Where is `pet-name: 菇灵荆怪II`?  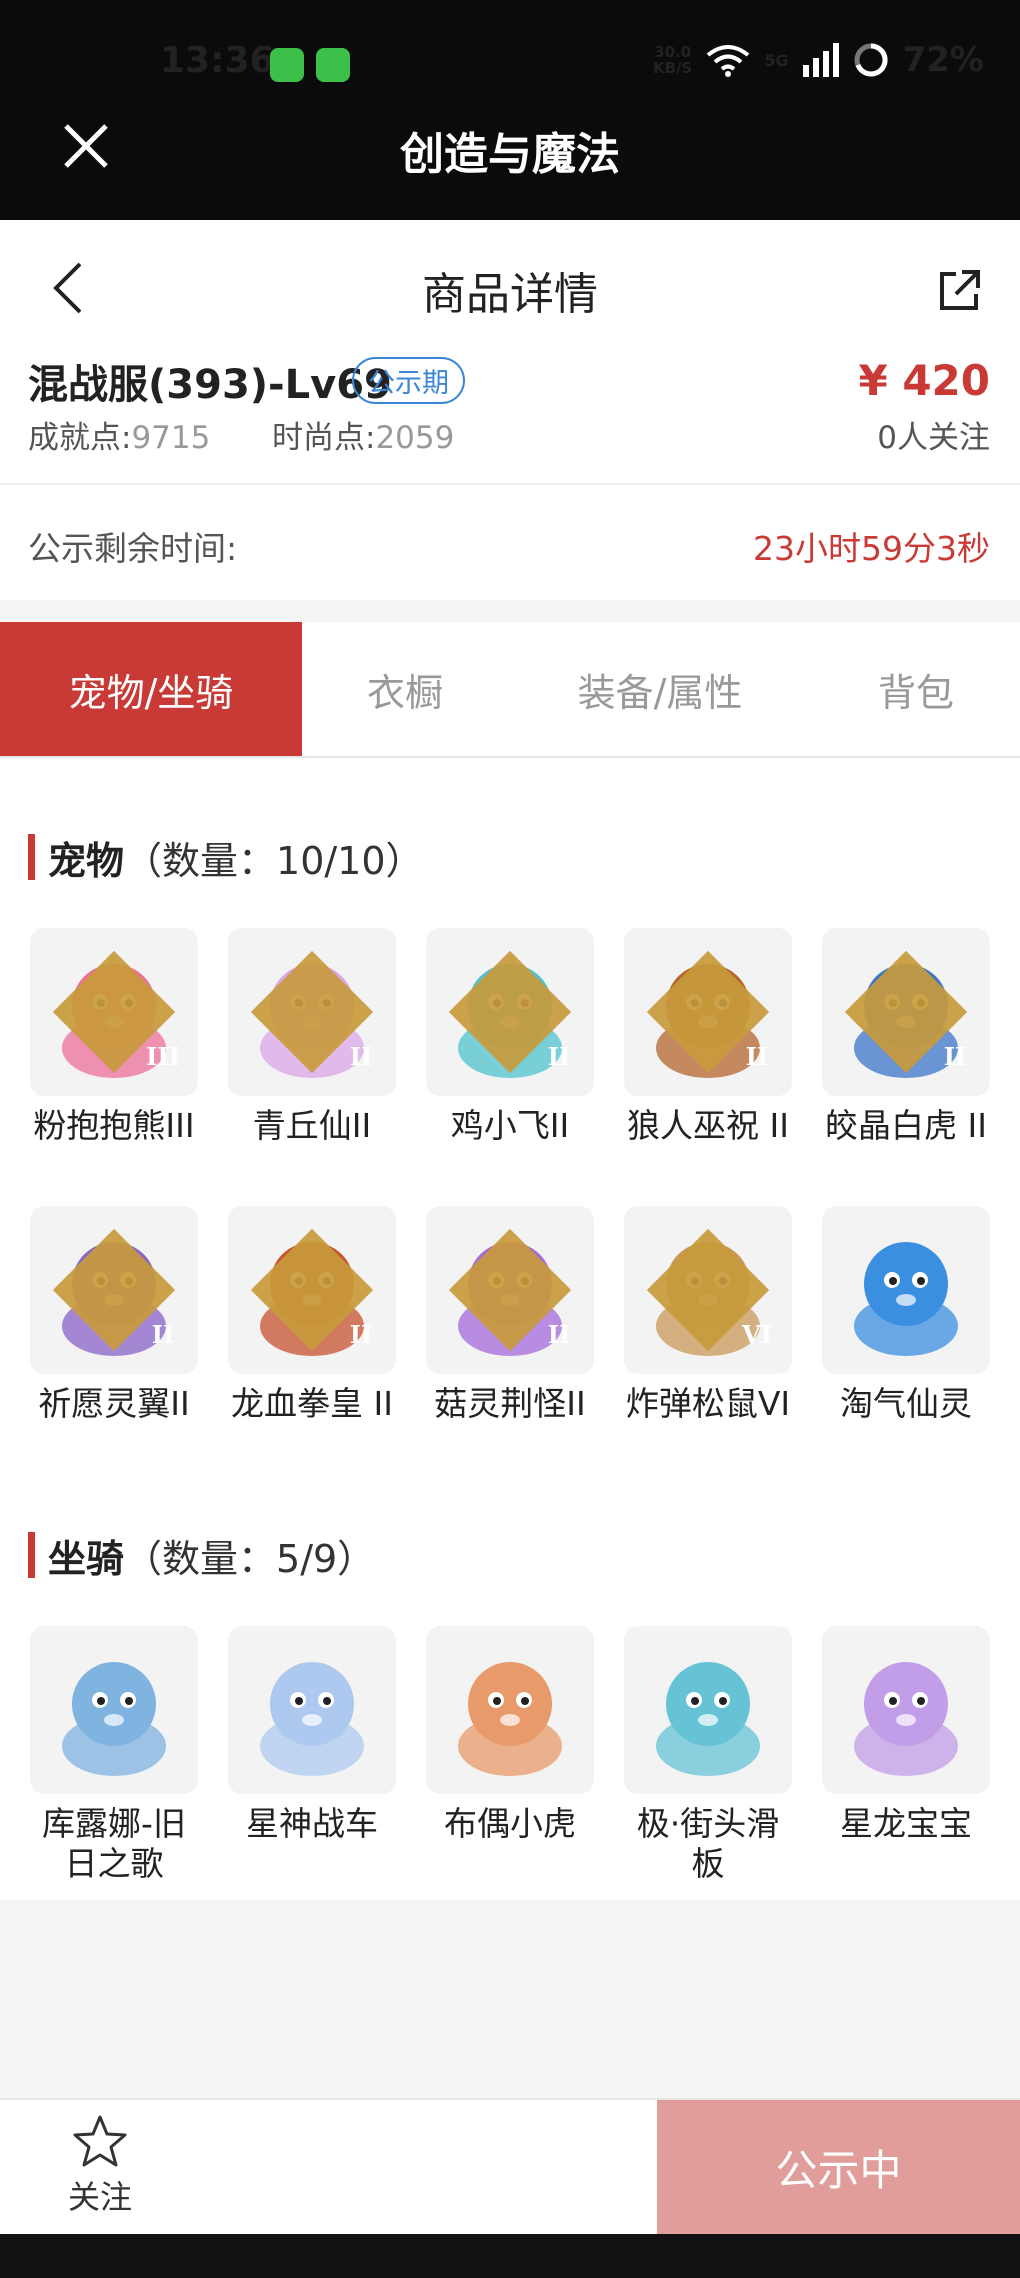
pet-name: 菇灵荆怪II is located at coordinates (510, 1403).